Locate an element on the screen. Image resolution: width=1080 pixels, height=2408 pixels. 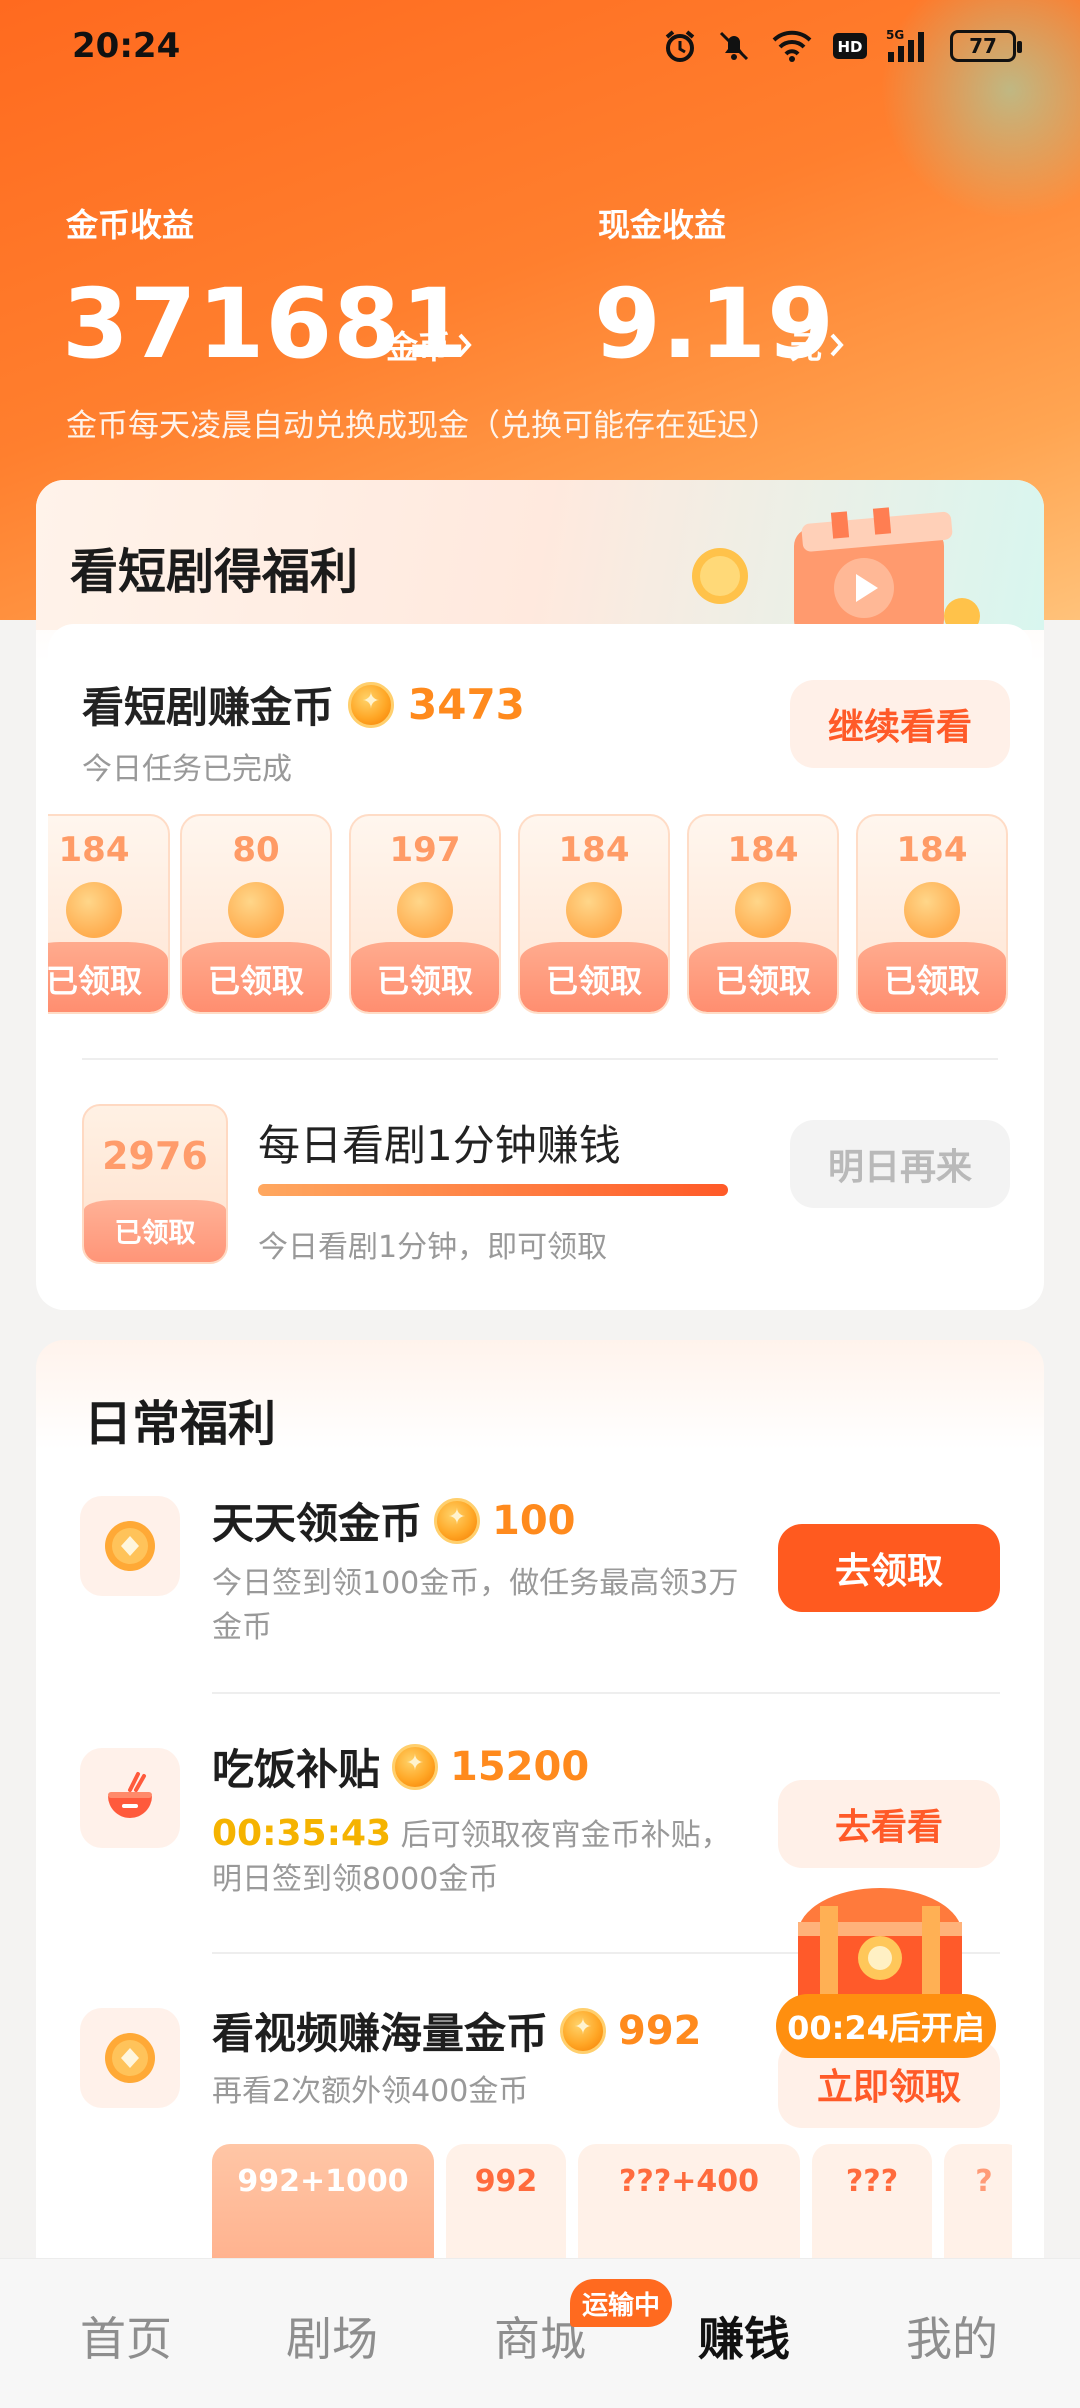
video-reward-value: 992+1000 is located at coordinates (323, 2181).